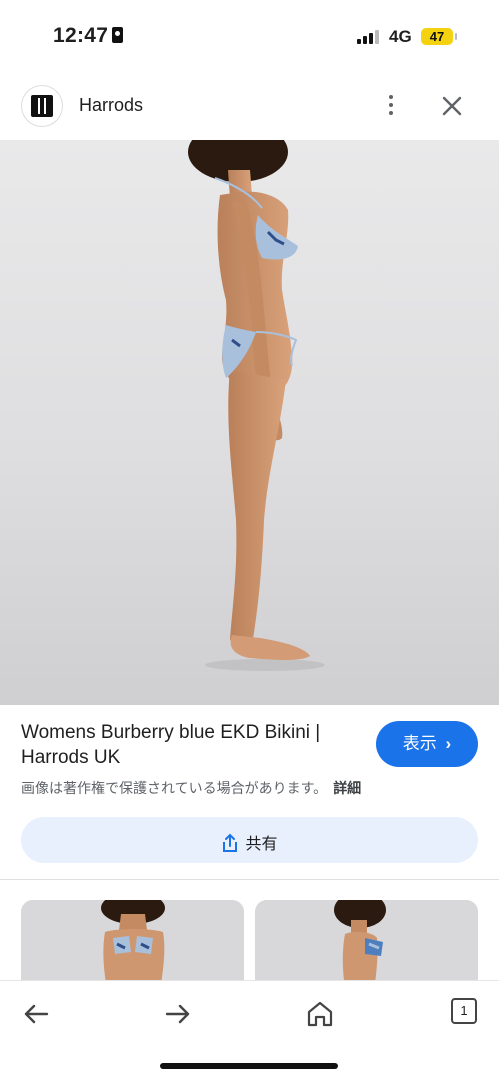  I want to click on share-button-content: 共有, so click(249, 842).